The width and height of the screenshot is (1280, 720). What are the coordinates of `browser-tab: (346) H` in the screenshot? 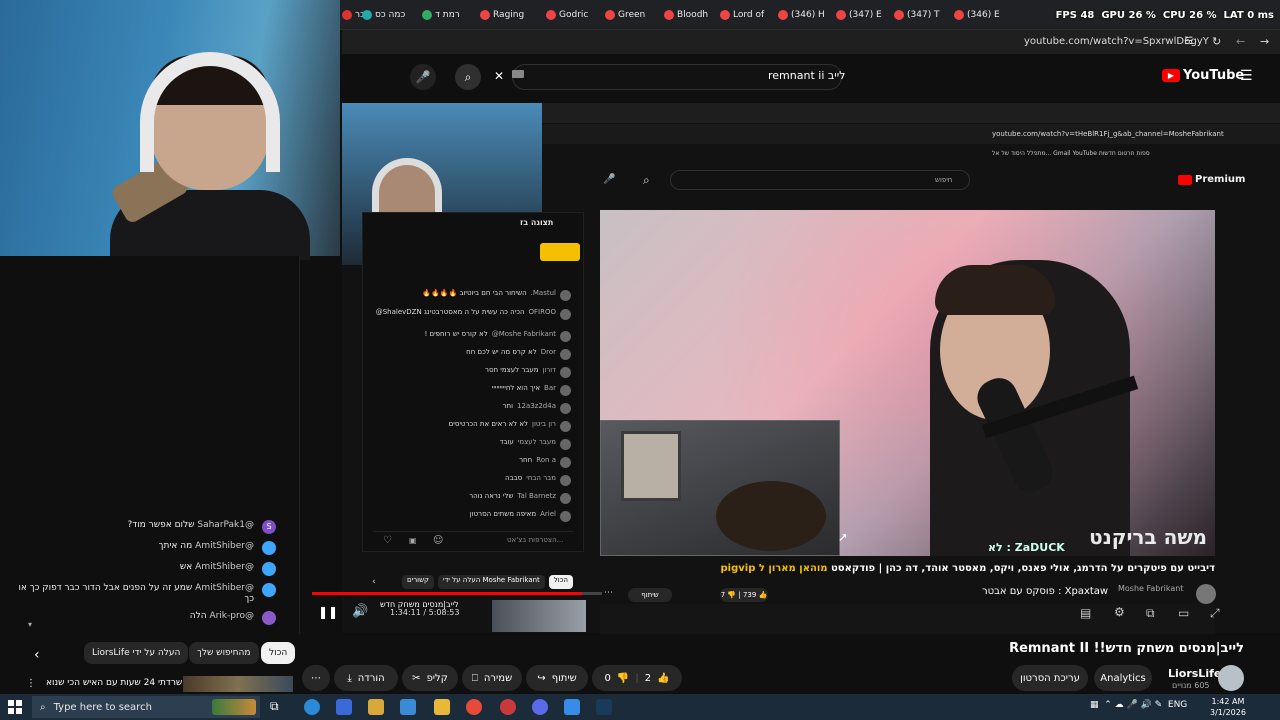 It's located at (801, 15).